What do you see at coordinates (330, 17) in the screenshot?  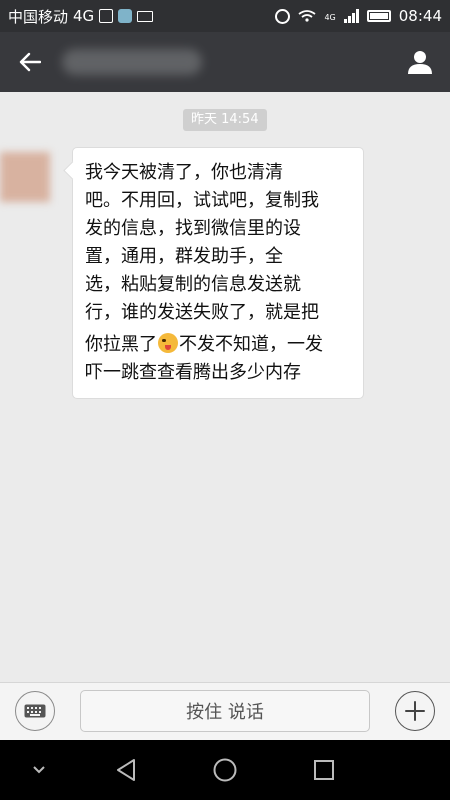 I see `network-small-label: 4G` at bounding box center [330, 17].